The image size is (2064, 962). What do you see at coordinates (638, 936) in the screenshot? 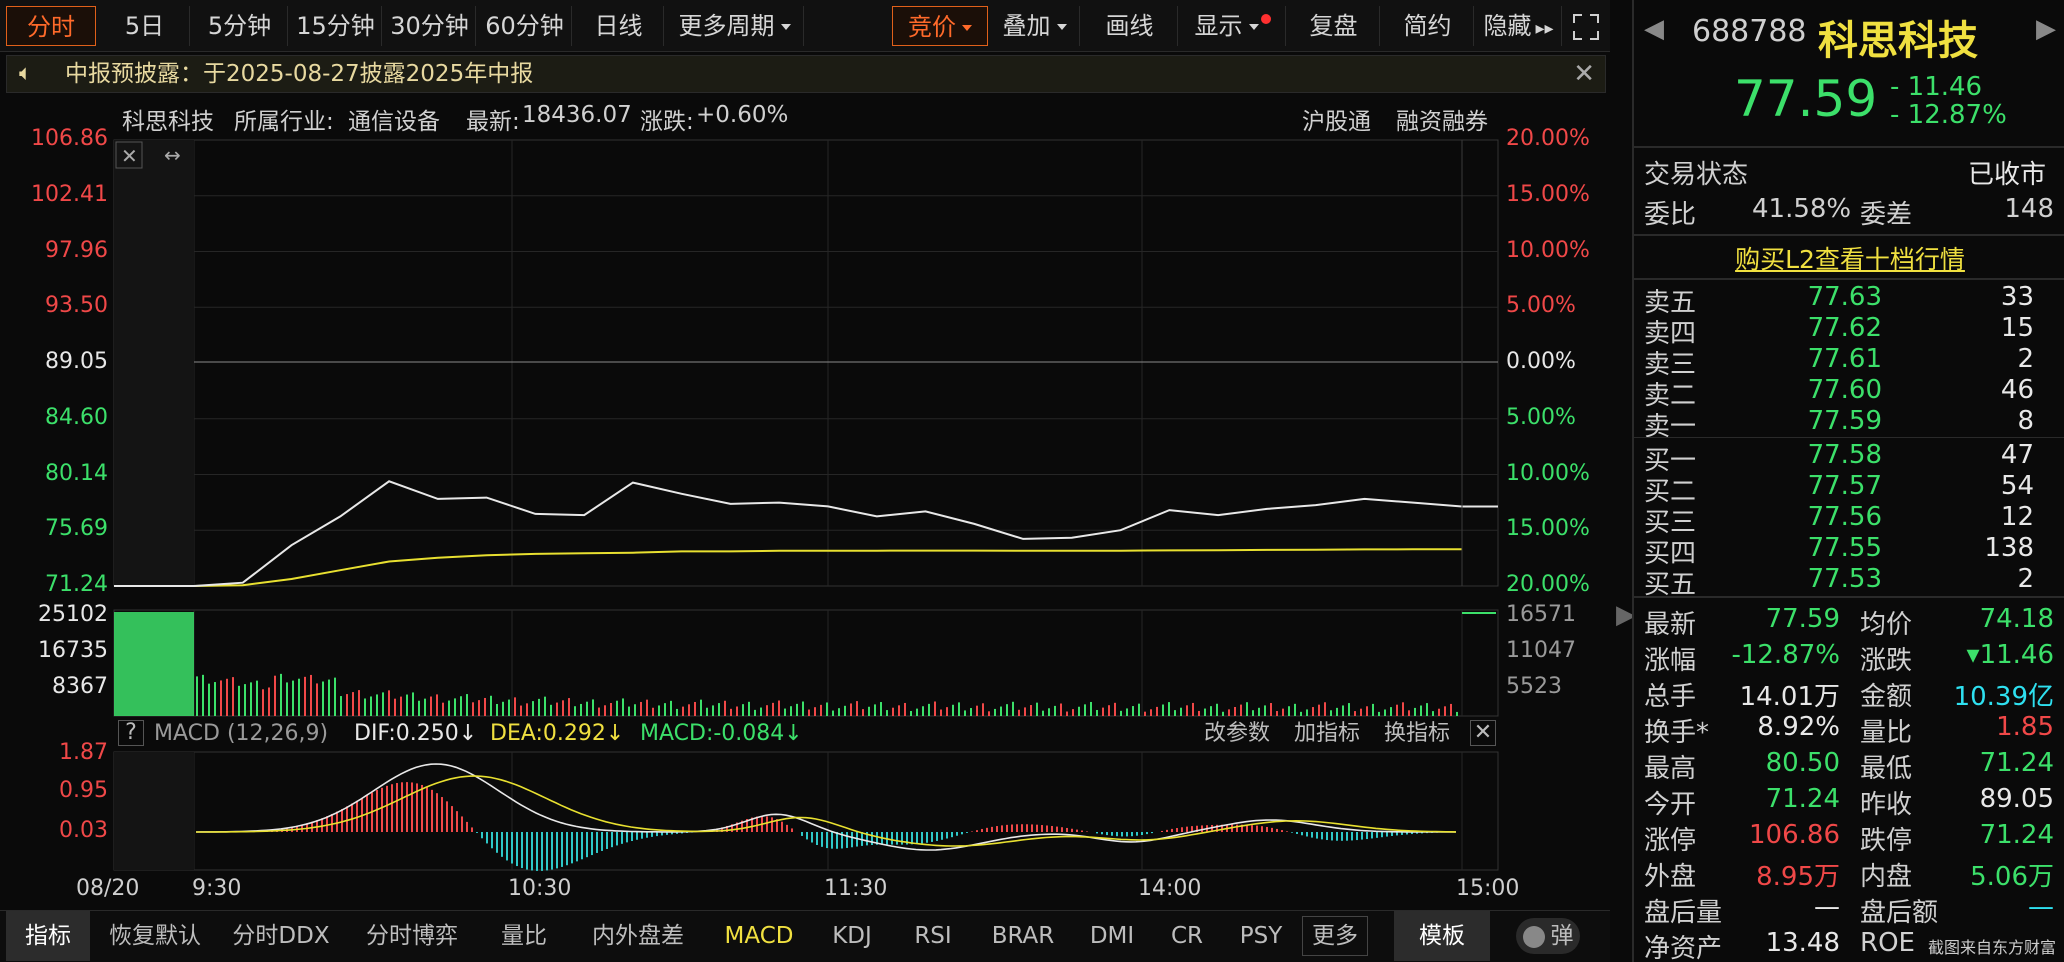
I see `tab-inout-diff: 内外盘差` at bounding box center [638, 936].